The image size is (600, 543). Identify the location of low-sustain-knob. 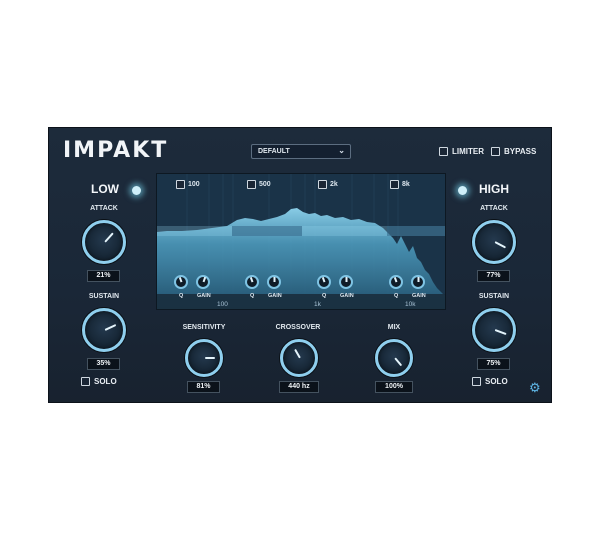
(104, 330).